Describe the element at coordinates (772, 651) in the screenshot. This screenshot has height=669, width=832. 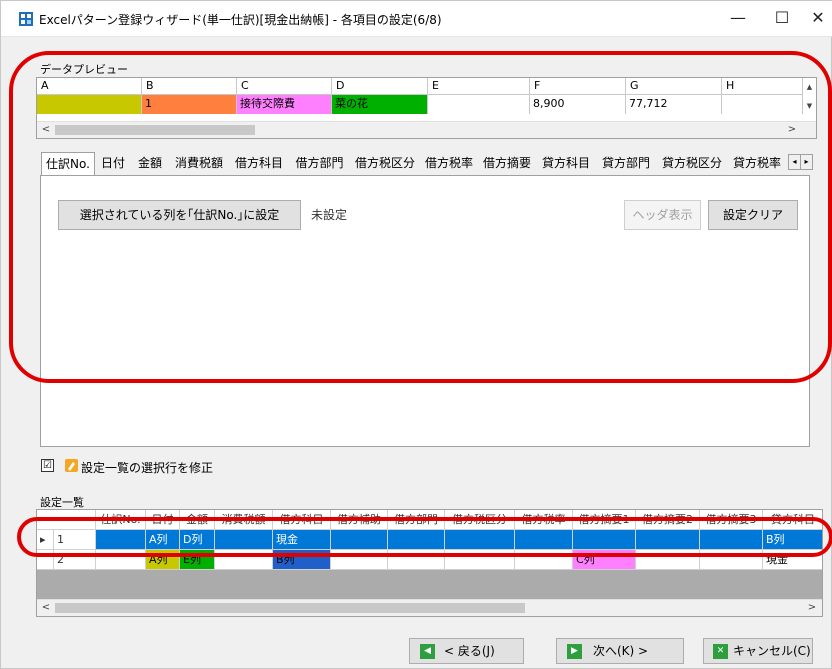
I see `cancel-button-label: キャンセル(C)` at that location.